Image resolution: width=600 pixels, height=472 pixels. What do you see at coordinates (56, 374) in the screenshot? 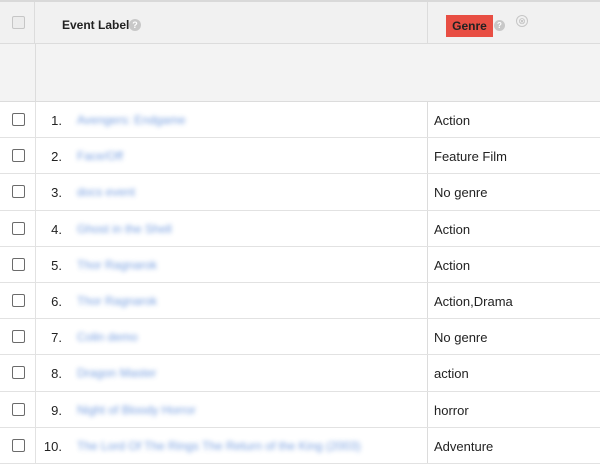
I see `row-index: 8.` at bounding box center [56, 374].